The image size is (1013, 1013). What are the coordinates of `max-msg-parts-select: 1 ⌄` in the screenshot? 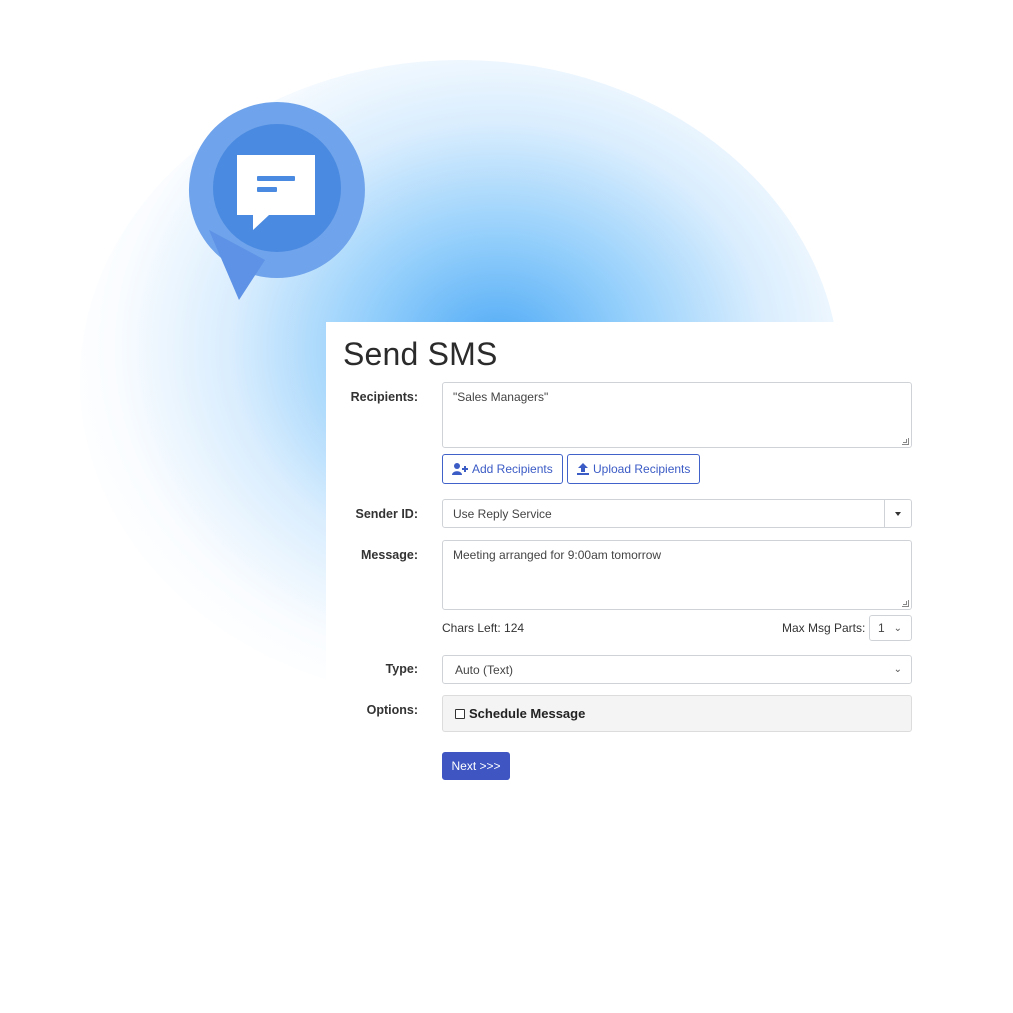 It's located at (890, 628).